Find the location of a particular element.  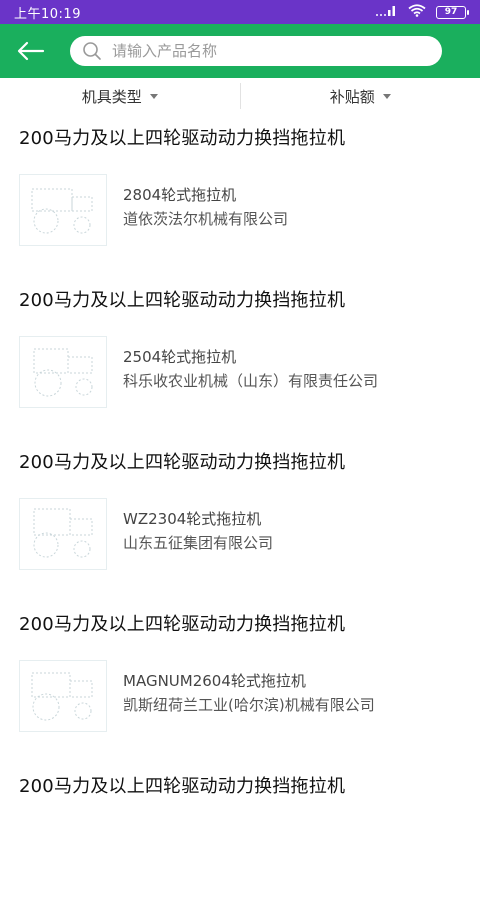

product-item: 2804轮式拖拉机 道依茨法尔机械有限公司 is located at coordinates (240, 212).